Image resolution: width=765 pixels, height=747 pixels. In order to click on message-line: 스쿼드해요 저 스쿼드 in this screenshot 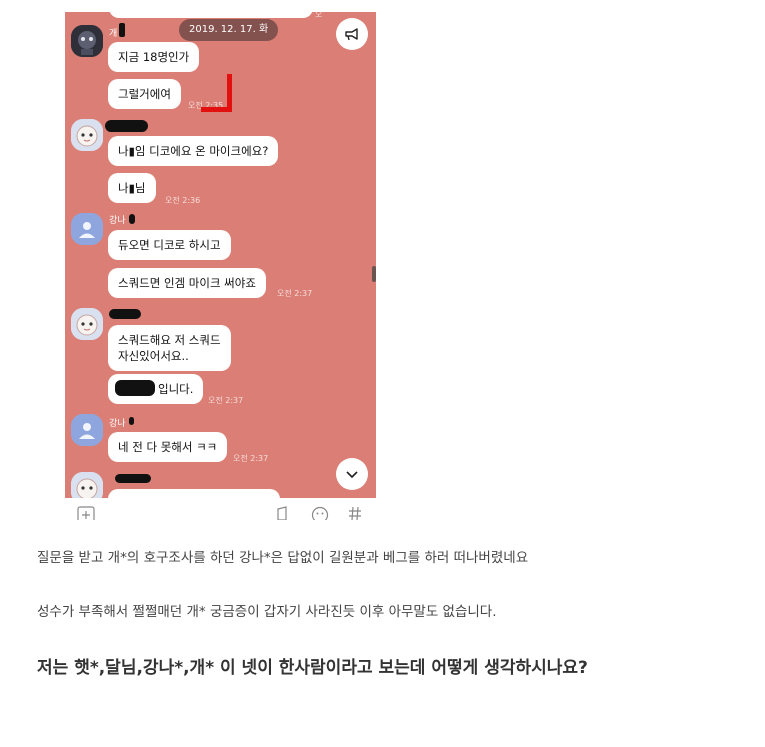, I will do `click(169, 340)`.